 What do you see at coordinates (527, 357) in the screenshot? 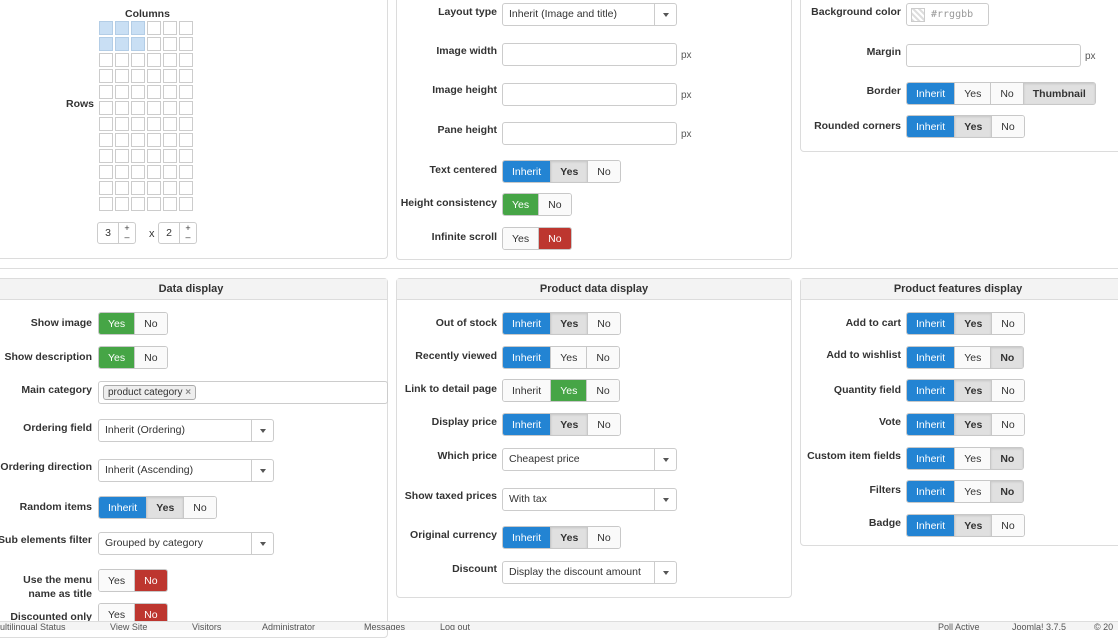
I see `recently-viewed-inherit: Inherit` at bounding box center [527, 357].